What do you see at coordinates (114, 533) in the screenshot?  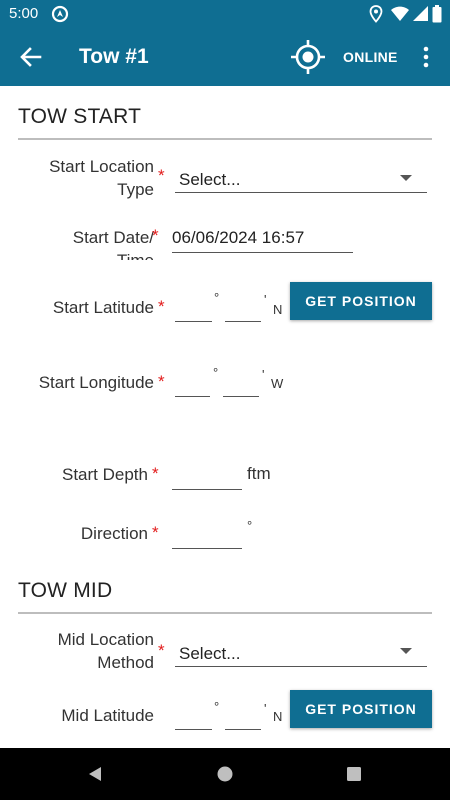 I see `direction-label: Direction` at bounding box center [114, 533].